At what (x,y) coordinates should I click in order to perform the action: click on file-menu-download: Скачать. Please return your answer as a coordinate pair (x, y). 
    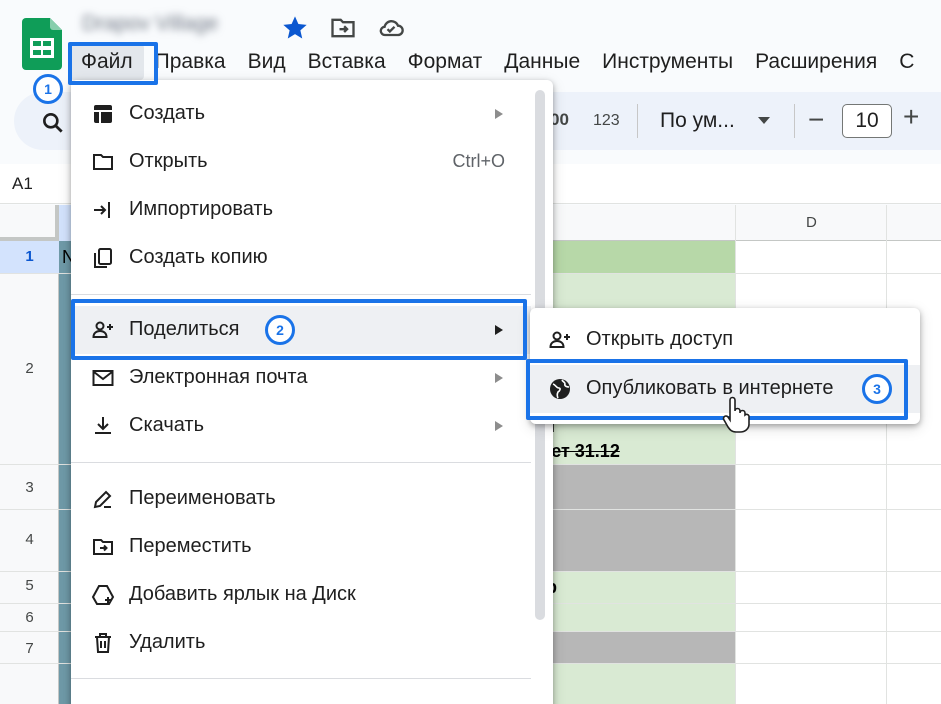
    Looking at the image, I should click on (301, 426).